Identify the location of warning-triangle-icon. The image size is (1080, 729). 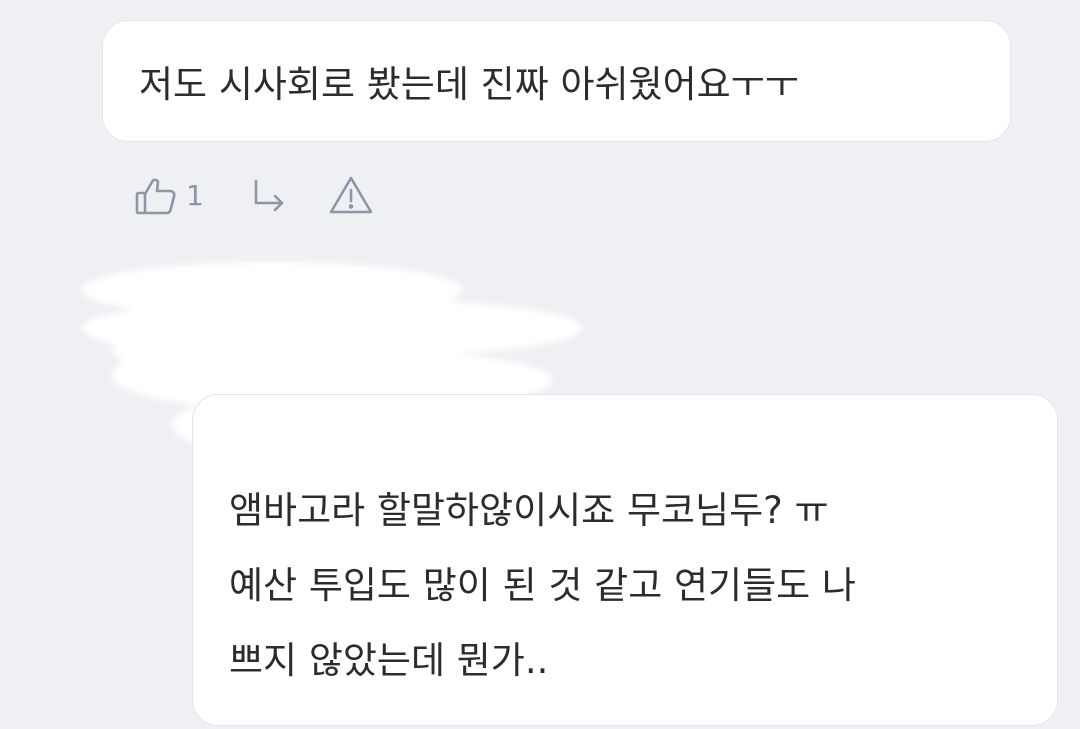
(351, 195).